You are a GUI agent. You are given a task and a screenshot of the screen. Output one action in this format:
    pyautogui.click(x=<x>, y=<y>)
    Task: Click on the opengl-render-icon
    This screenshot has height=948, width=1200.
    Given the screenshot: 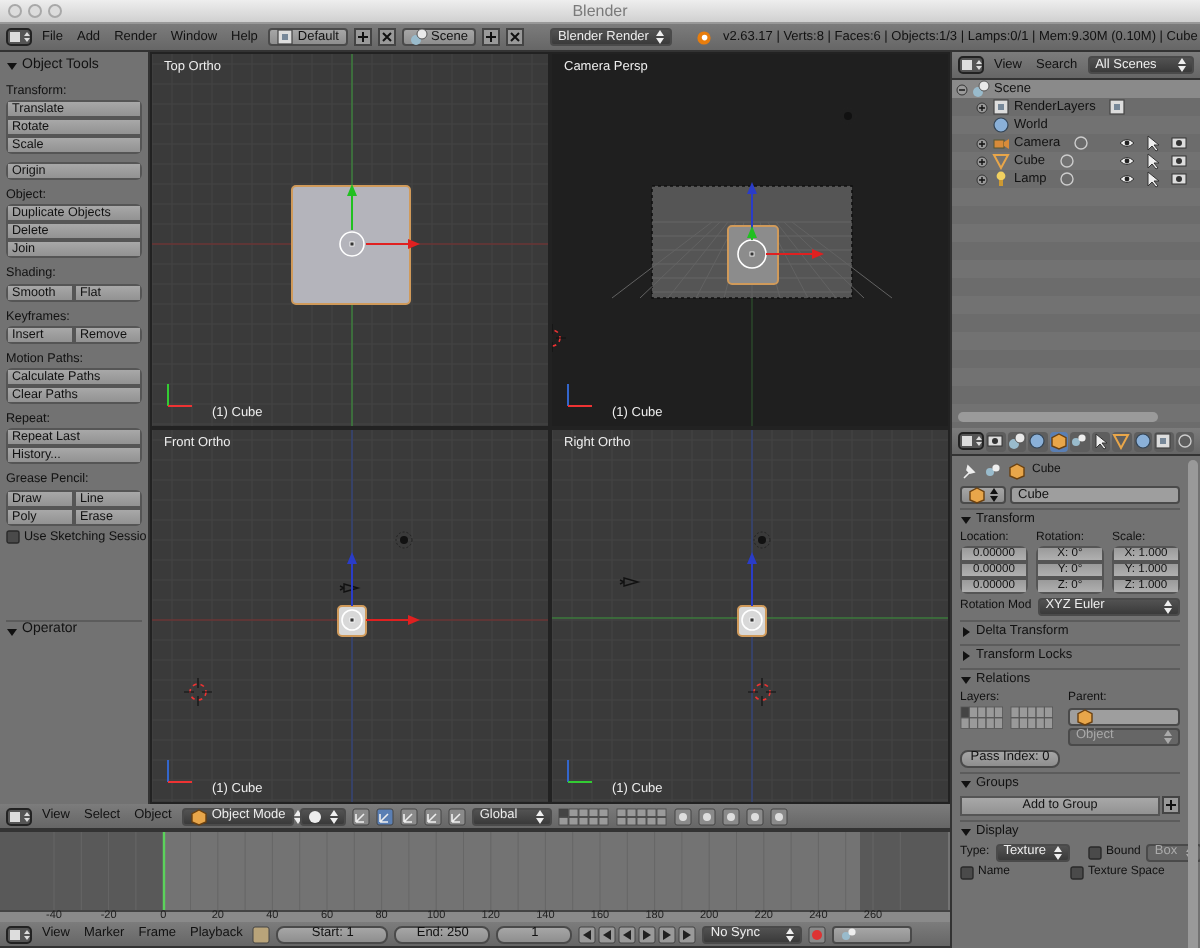 What is the action you would take?
    pyautogui.click(x=778, y=816)
    